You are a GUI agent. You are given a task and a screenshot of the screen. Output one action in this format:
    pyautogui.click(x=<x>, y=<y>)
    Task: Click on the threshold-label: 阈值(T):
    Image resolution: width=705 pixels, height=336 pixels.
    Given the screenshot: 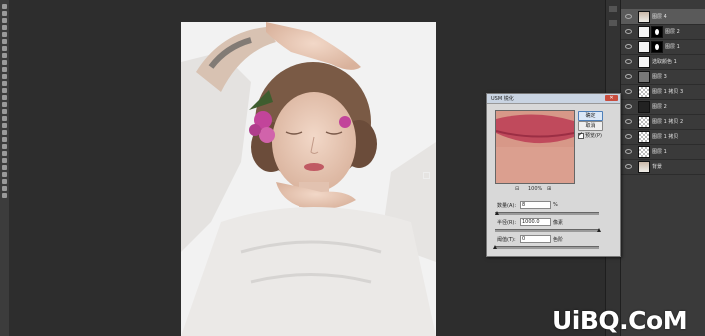 What is the action you would take?
    pyautogui.click(x=506, y=240)
    